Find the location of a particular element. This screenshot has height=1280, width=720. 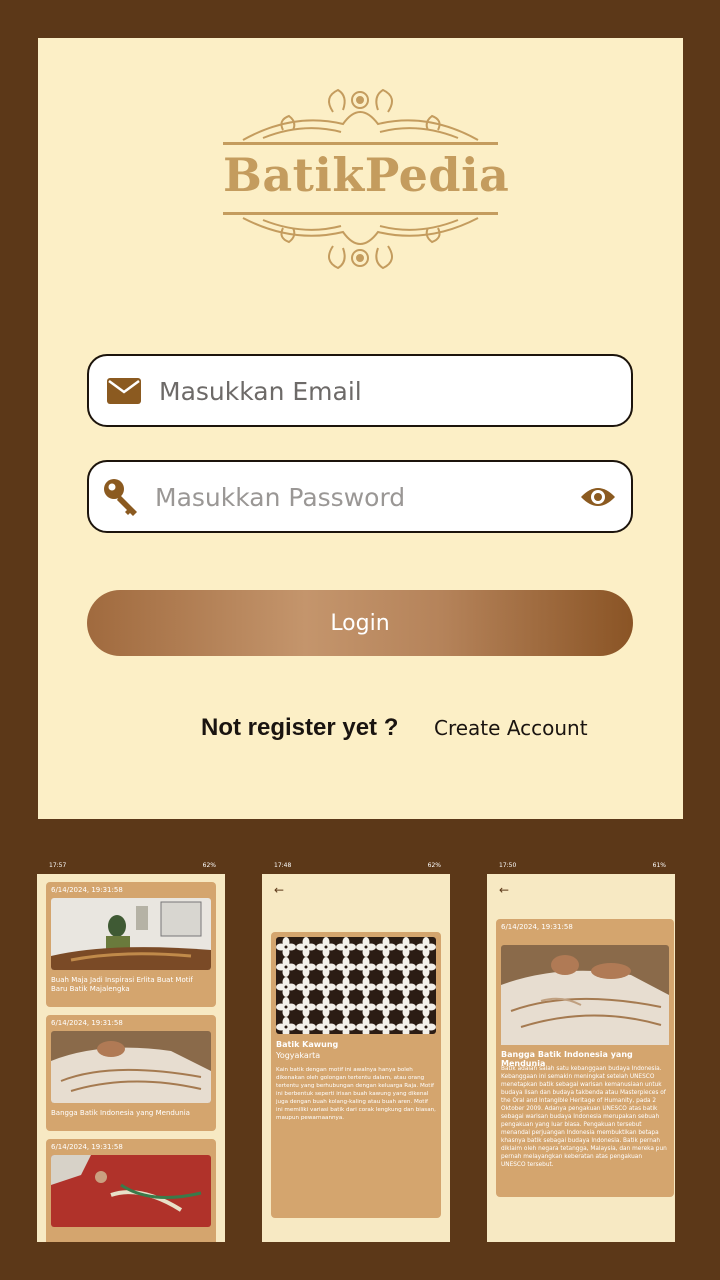

status-bar: 17:57 62% is located at coordinates (131, 865).